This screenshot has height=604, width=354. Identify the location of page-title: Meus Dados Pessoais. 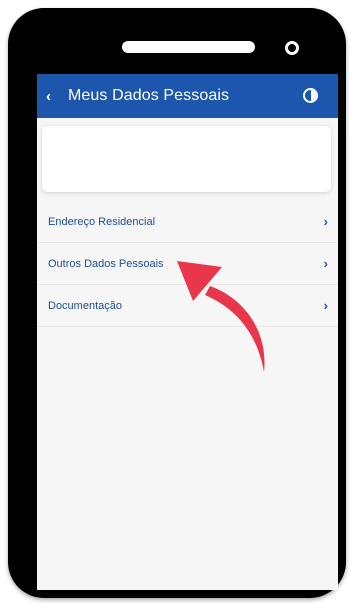
(149, 95).